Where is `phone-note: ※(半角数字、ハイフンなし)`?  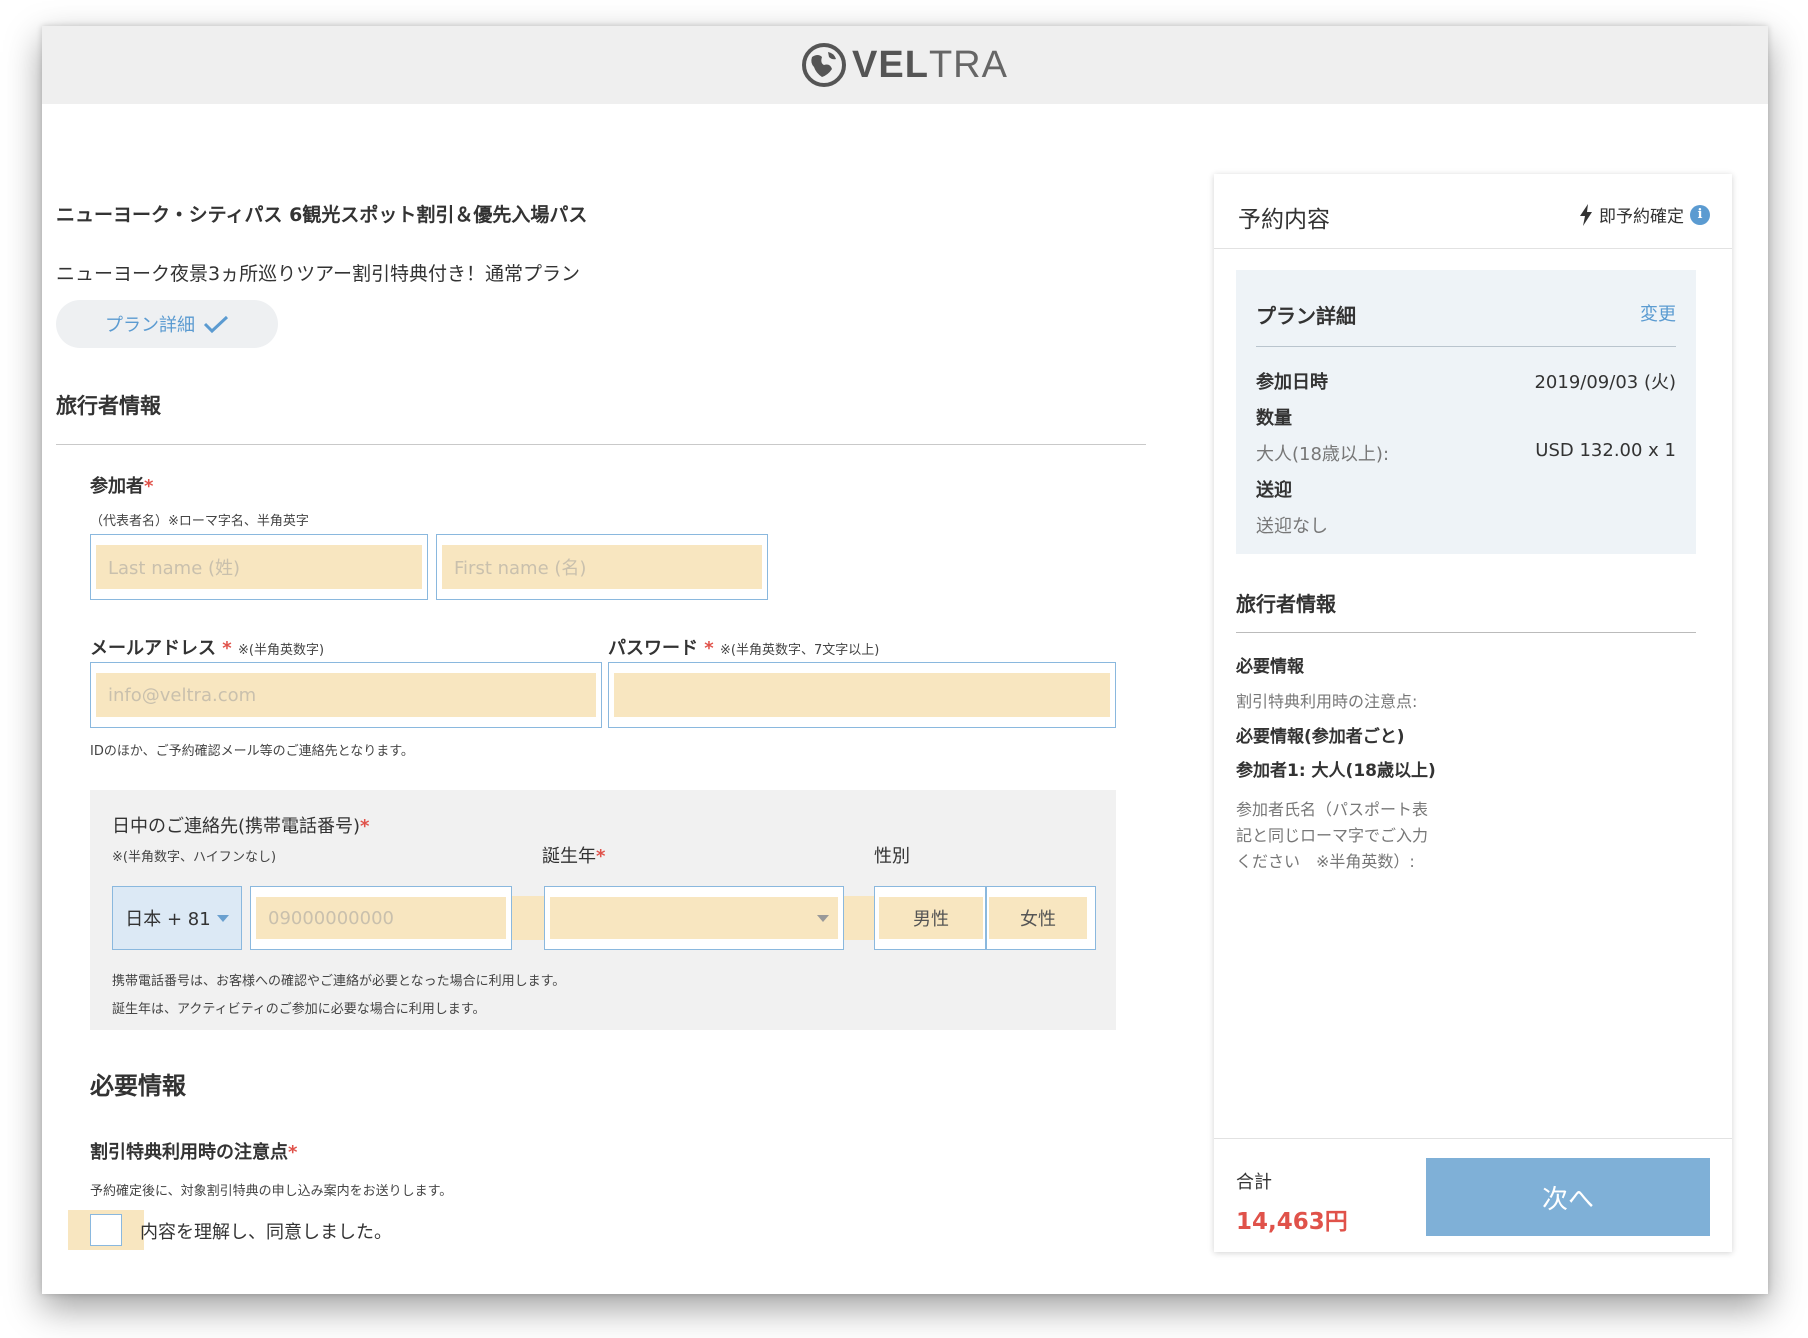 phone-note: ※(半角数字、ハイフンなし) is located at coordinates (194, 857).